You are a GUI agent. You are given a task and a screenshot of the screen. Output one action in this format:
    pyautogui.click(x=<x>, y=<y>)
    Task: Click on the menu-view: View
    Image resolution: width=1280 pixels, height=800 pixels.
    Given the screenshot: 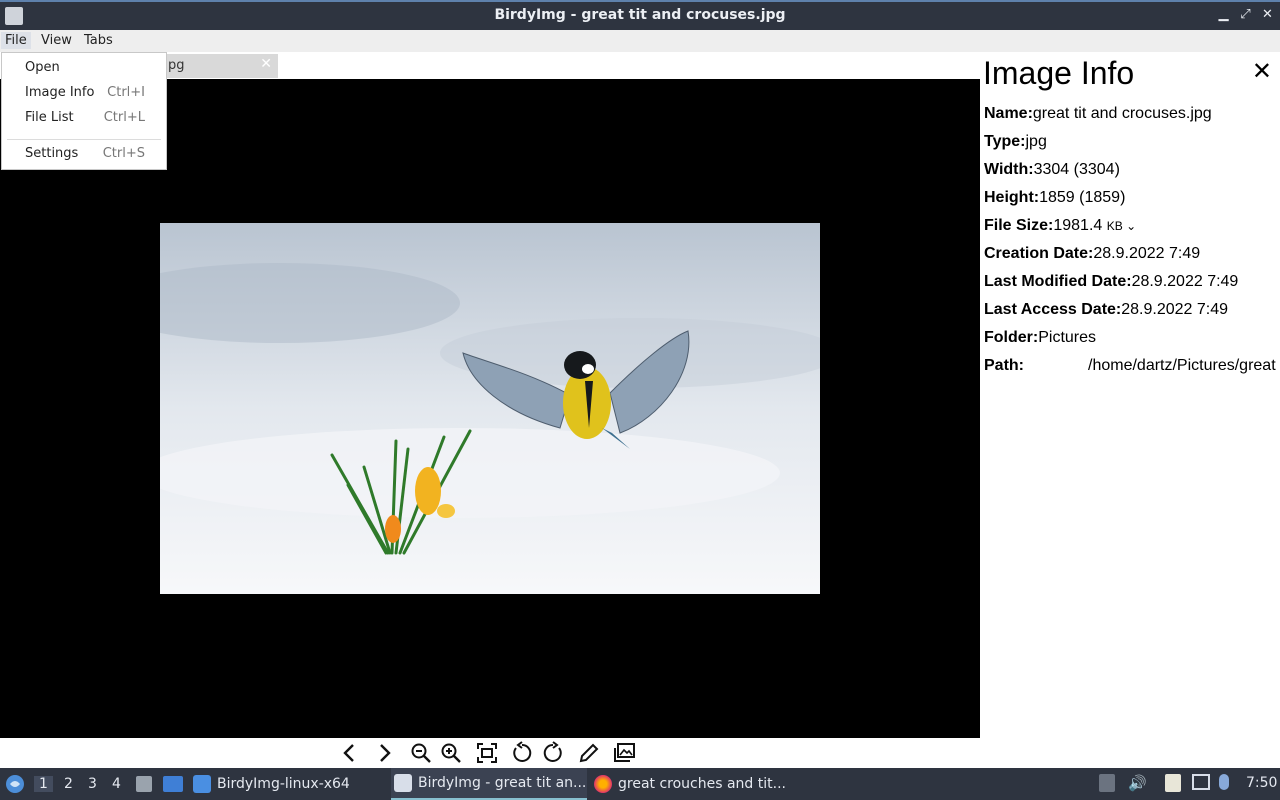 What is the action you would take?
    pyautogui.click(x=56, y=40)
    